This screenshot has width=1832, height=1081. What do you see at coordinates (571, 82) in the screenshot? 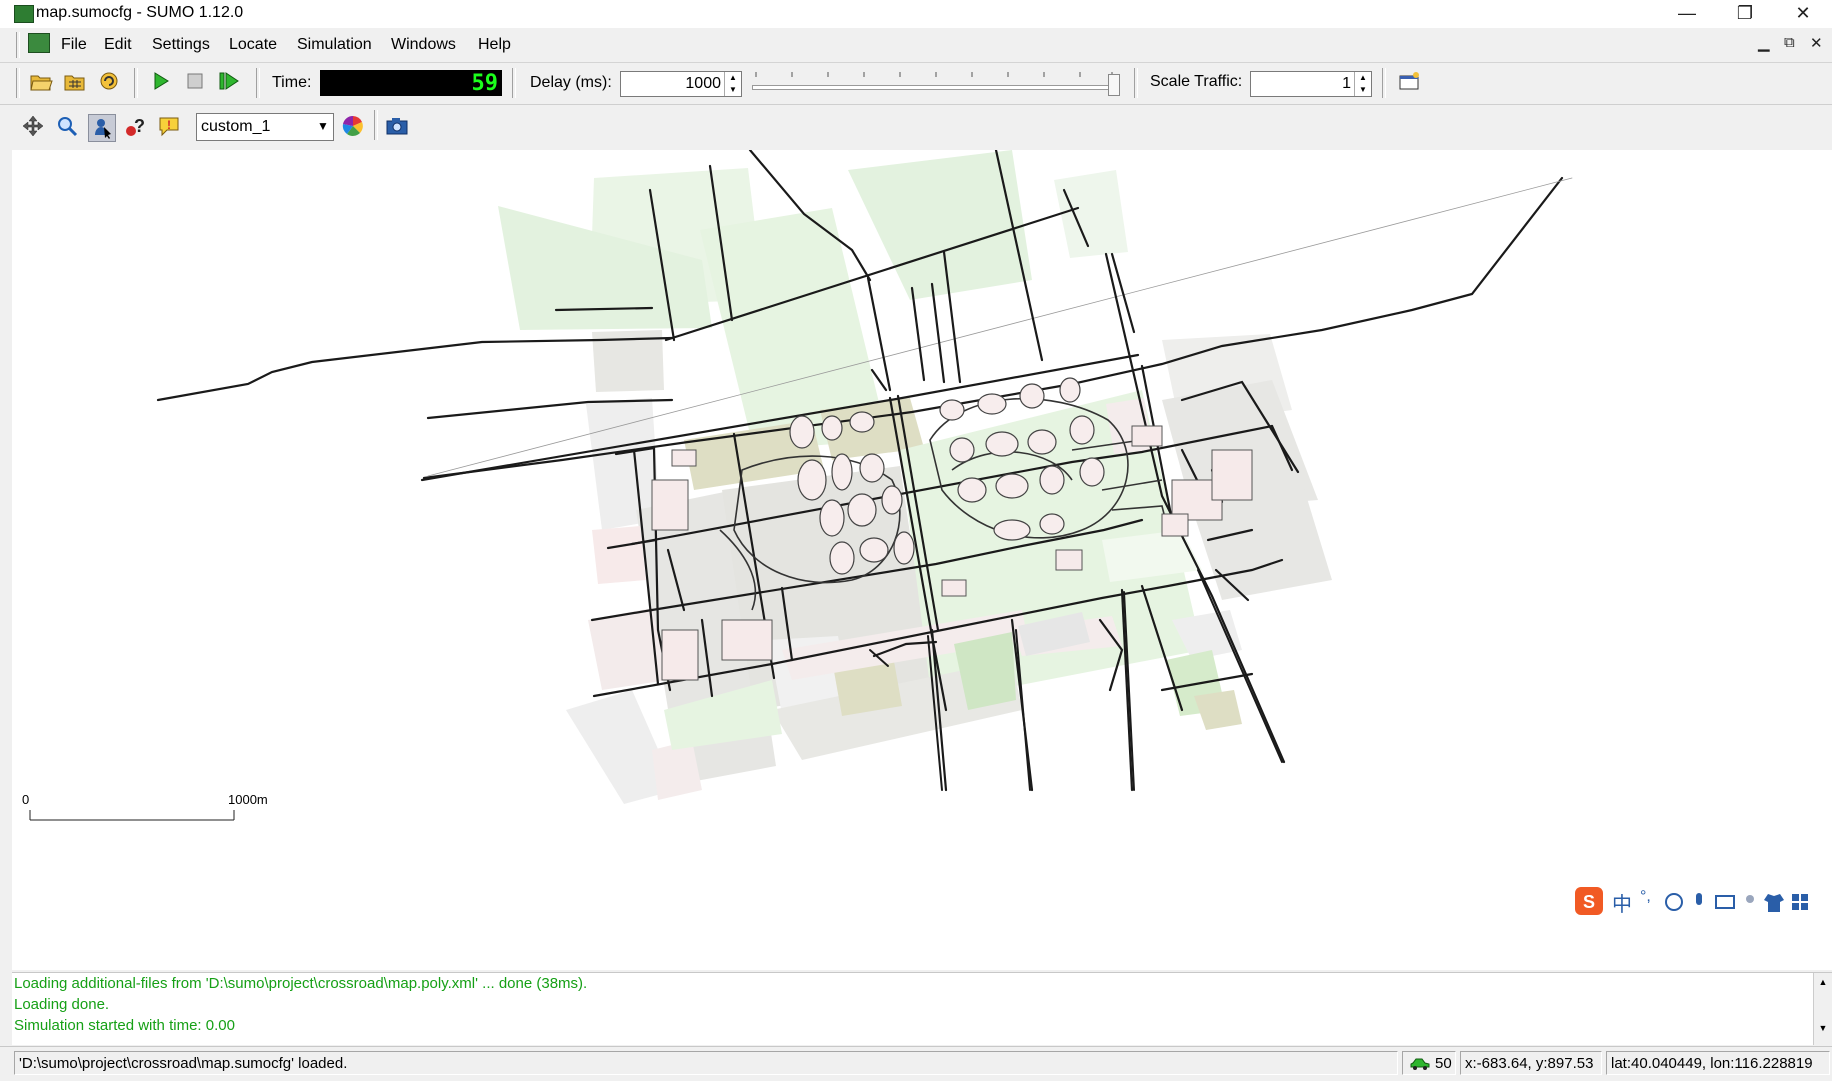
I see `delay-label: Delay (ms):` at bounding box center [571, 82].